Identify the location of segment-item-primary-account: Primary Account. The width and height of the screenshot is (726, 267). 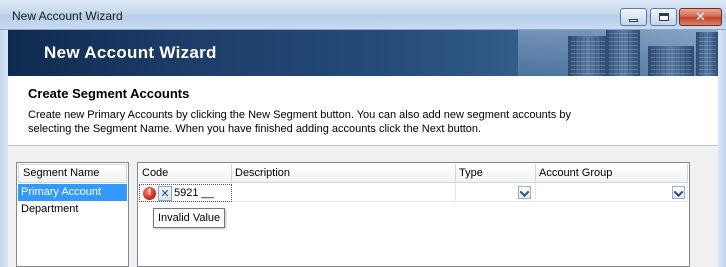
(72, 192).